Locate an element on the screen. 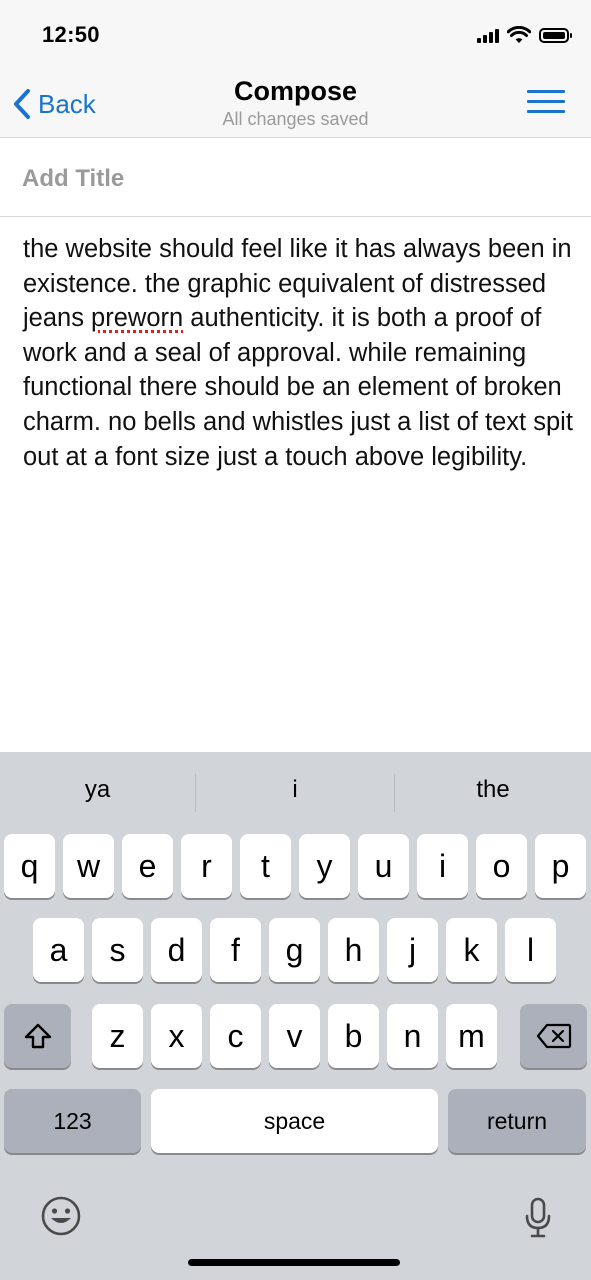 The height and width of the screenshot is (1280, 591). home-indicator is located at coordinates (294, 1262).